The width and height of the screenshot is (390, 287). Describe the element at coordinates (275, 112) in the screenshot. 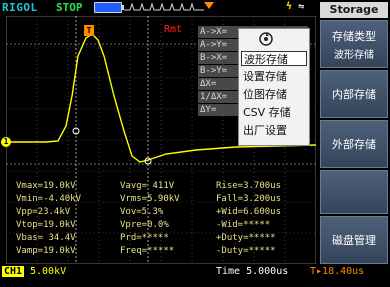

I see `popup-item-csv: CSV 存储` at that location.